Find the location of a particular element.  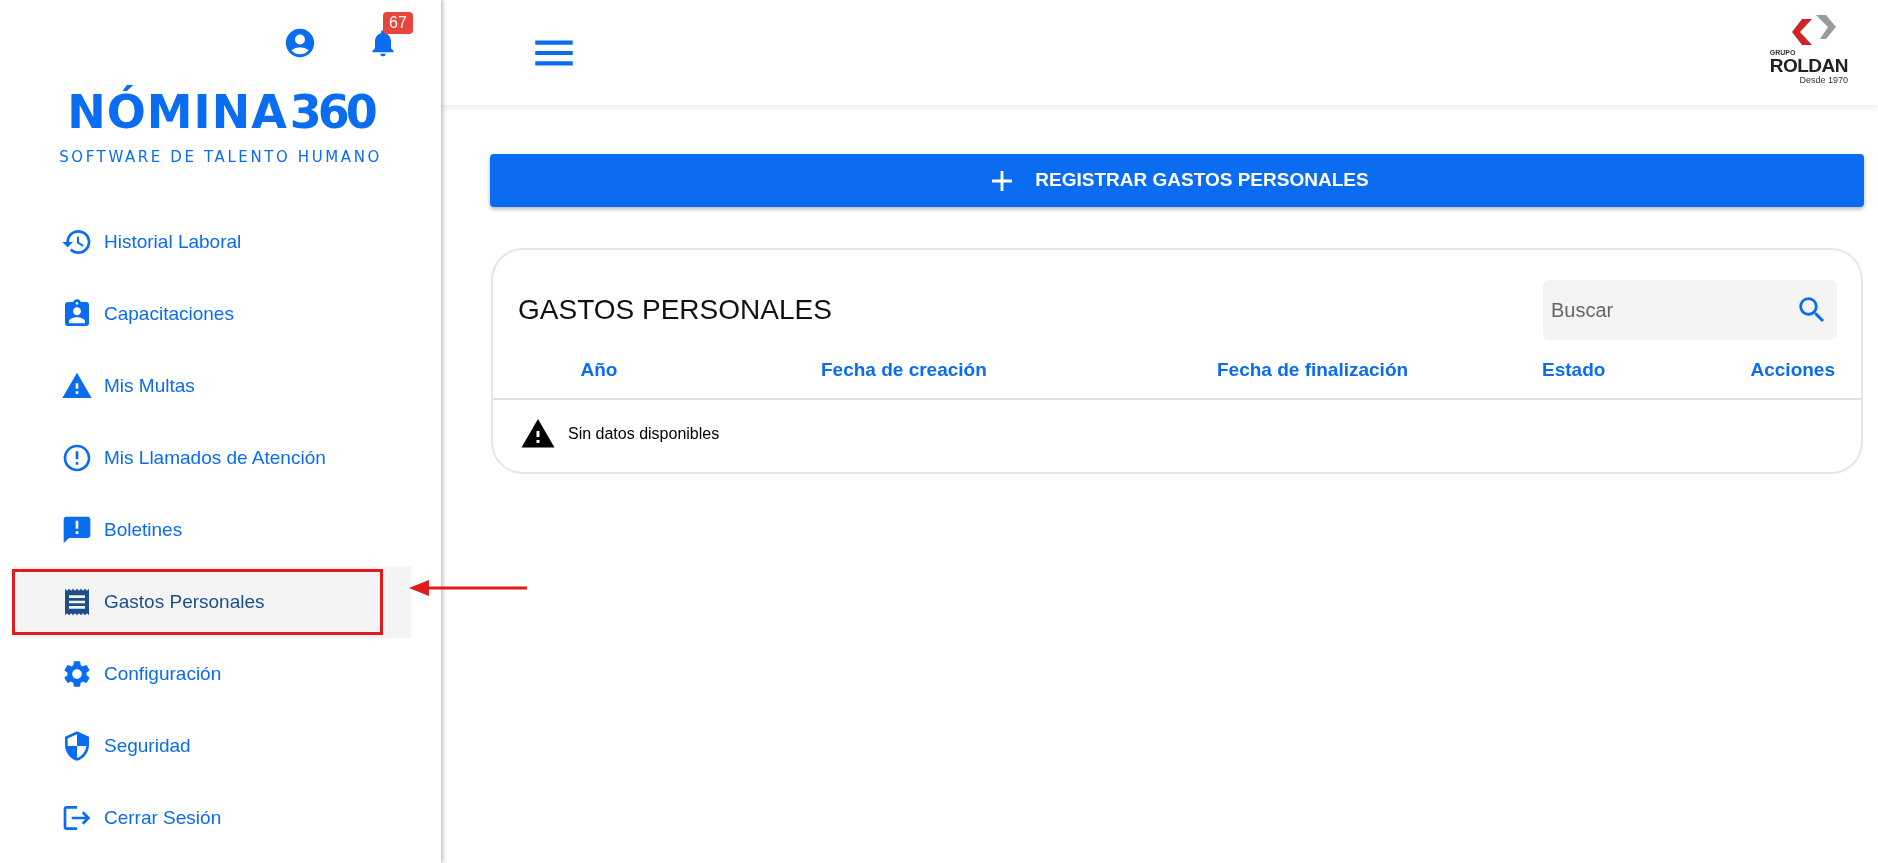

sidebar-item: Mis Multas is located at coordinates (212, 386).